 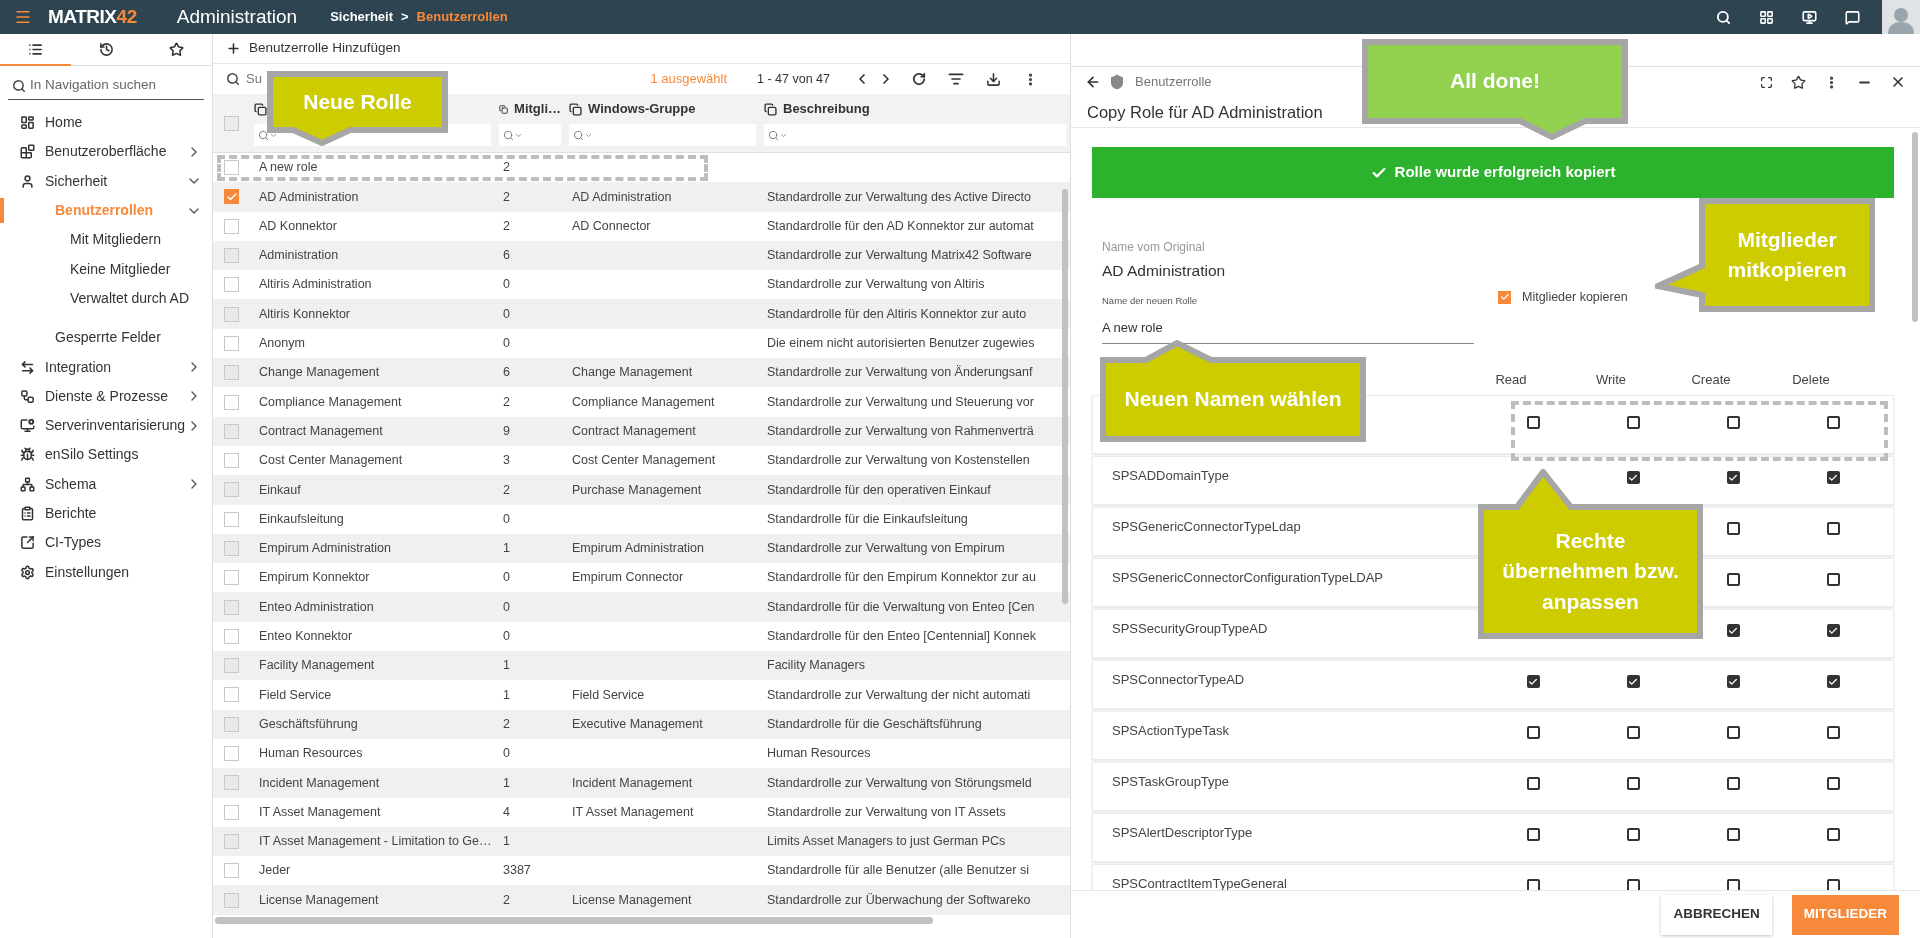 I want to click on play-screen-icon, so click(x=1809, y=17).